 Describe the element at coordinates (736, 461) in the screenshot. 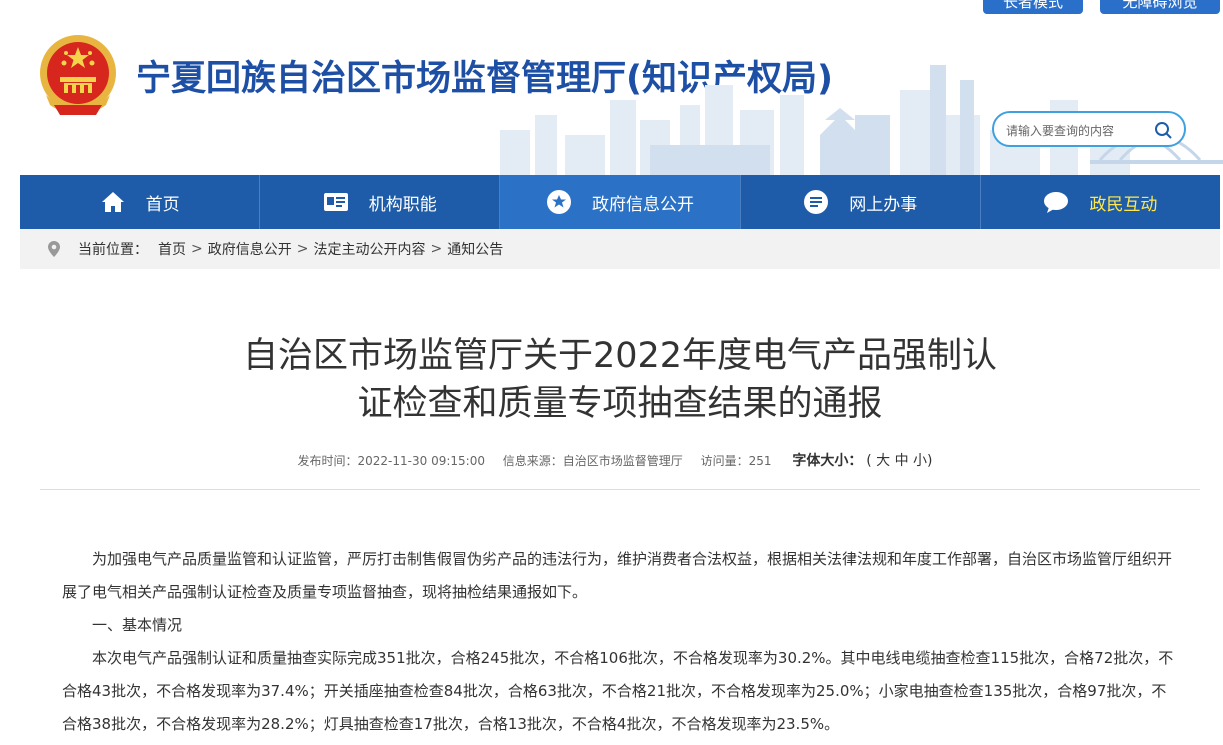

I see `visit-count: 访问量：251` at that location.